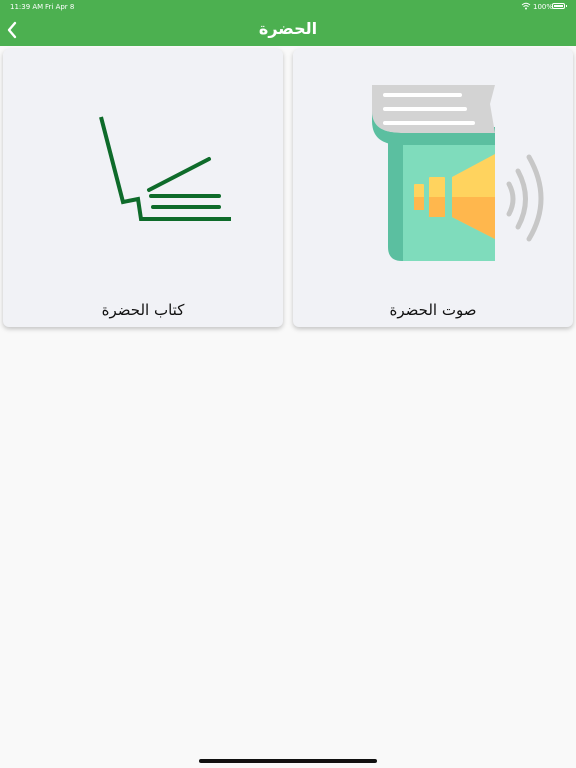 The image size is (576, 768). I want to click on book-pen-icon, so click(165, 168).